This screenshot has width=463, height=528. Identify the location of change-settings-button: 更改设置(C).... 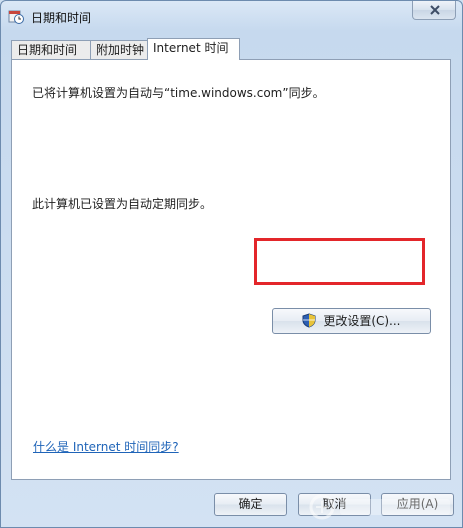
(351, 321).